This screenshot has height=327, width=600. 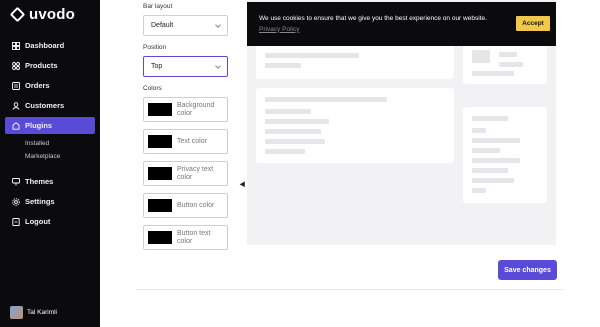 What do you see at coordinates (155, 47) in the screenshot?
I see `position-label: Position` at bounding box center [155, 47].